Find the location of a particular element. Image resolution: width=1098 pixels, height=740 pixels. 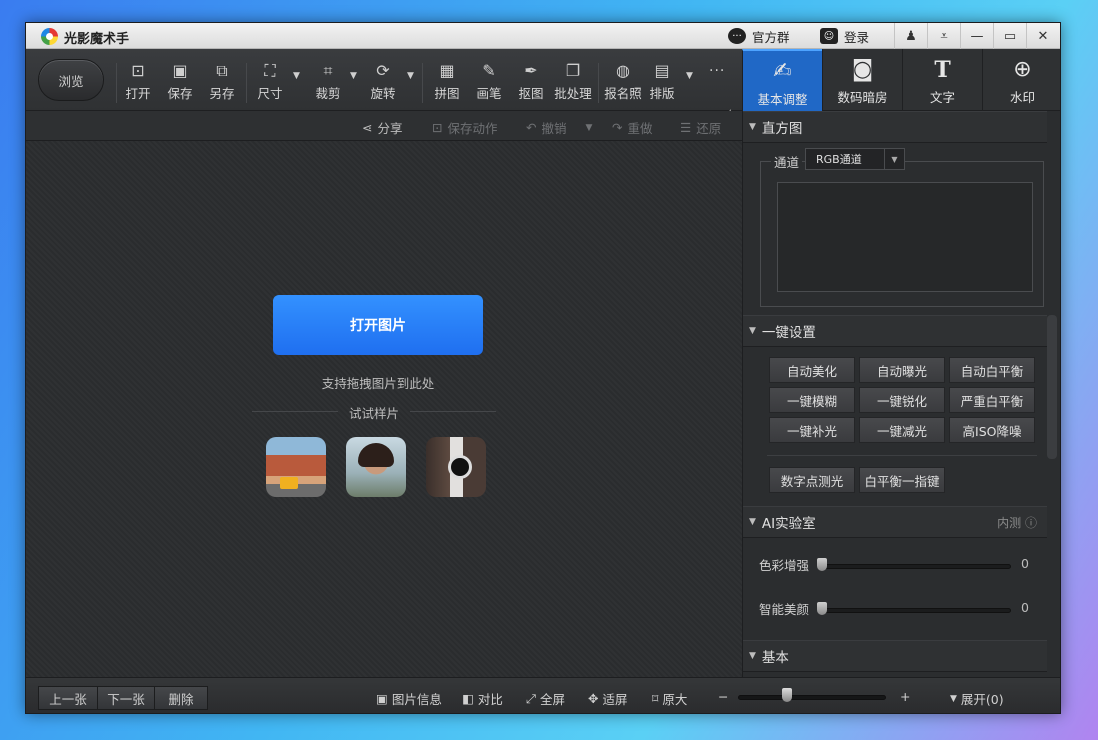

rotate-label: 旋转 is located at coordinates (383, 93).